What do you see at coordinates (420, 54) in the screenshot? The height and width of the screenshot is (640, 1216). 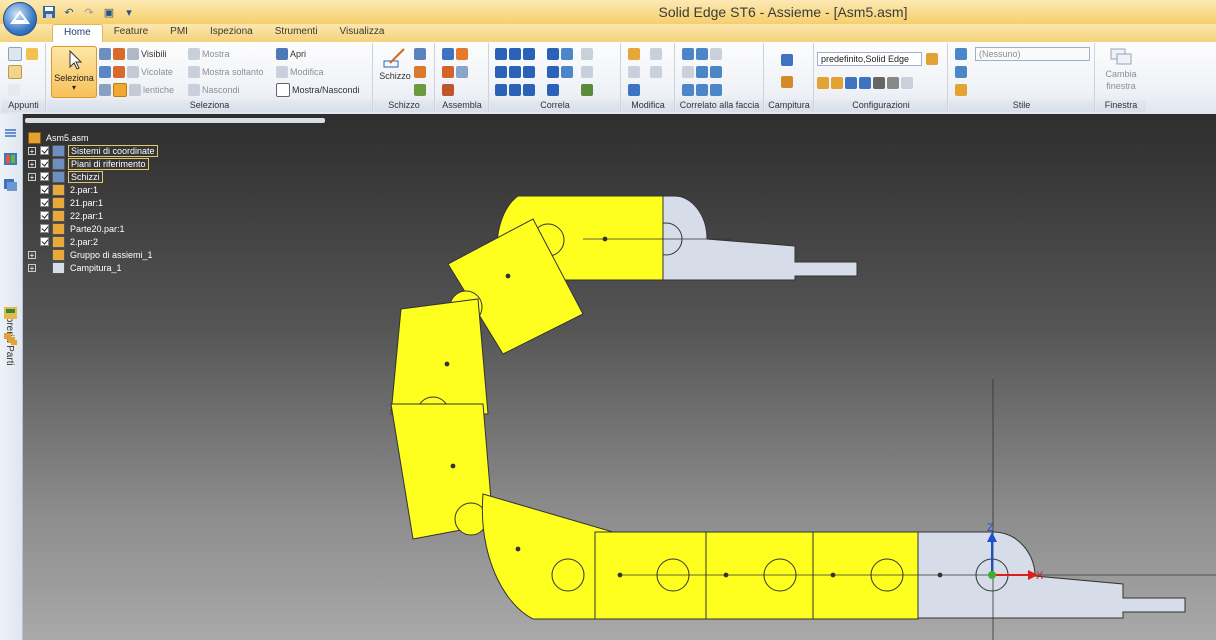 I see `sketch-tool-1-icon` at bounding box center [420, 54].